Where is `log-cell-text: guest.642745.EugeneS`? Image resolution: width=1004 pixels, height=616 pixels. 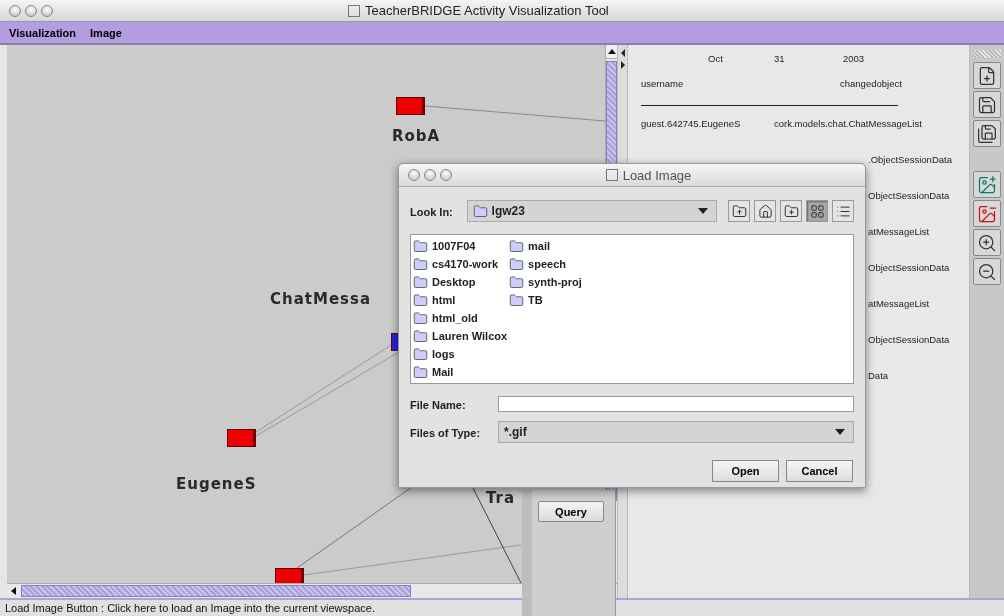 log-cell-text: guest.642745.EugeneS is located at coordinates (691, 124).